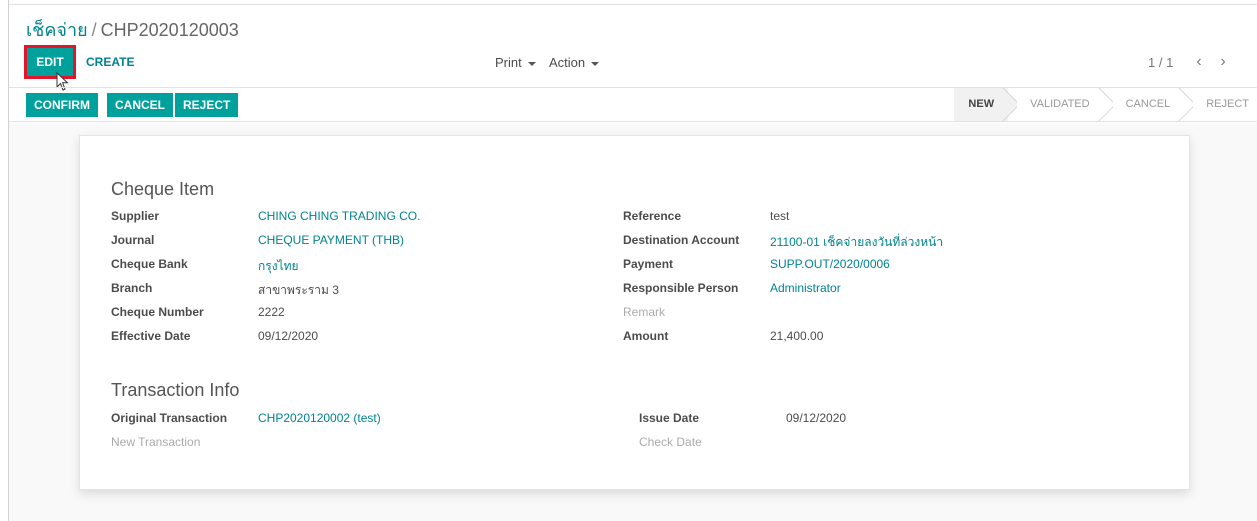 The height and width of the screenshot is (521, 1257). I want to click on value-destination-account: 21100-01 เช็คจ่ายลงวันที่ล่วงหน้า, so click(856, 242).